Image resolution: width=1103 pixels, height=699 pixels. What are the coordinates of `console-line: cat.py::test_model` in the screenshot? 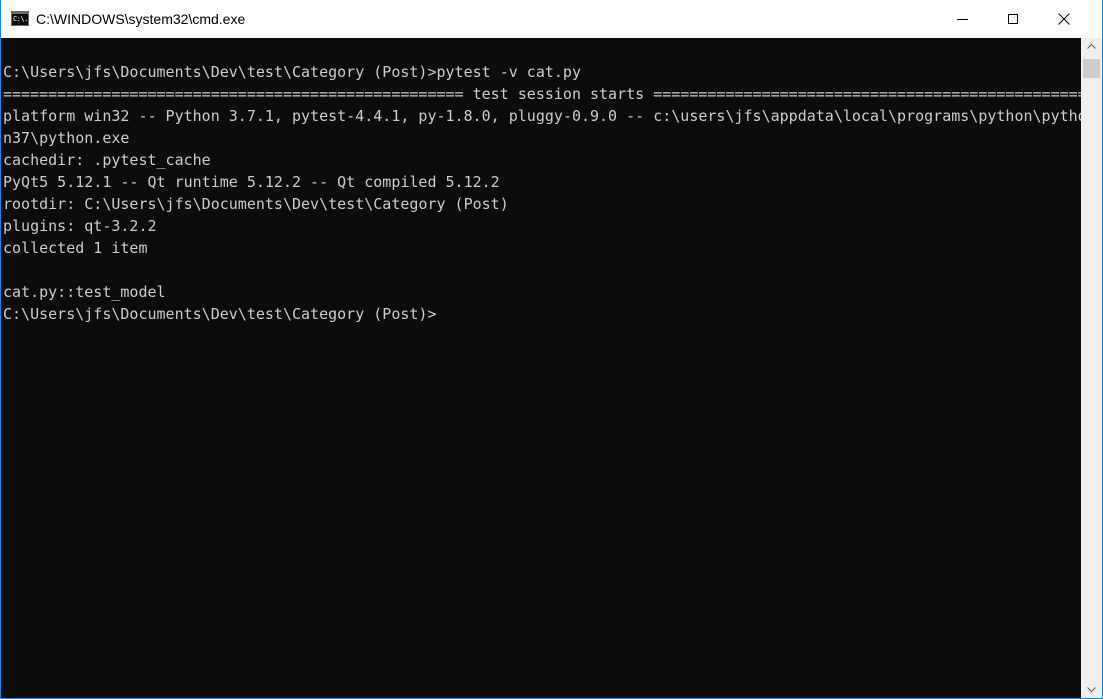 It's located at (84, 292).